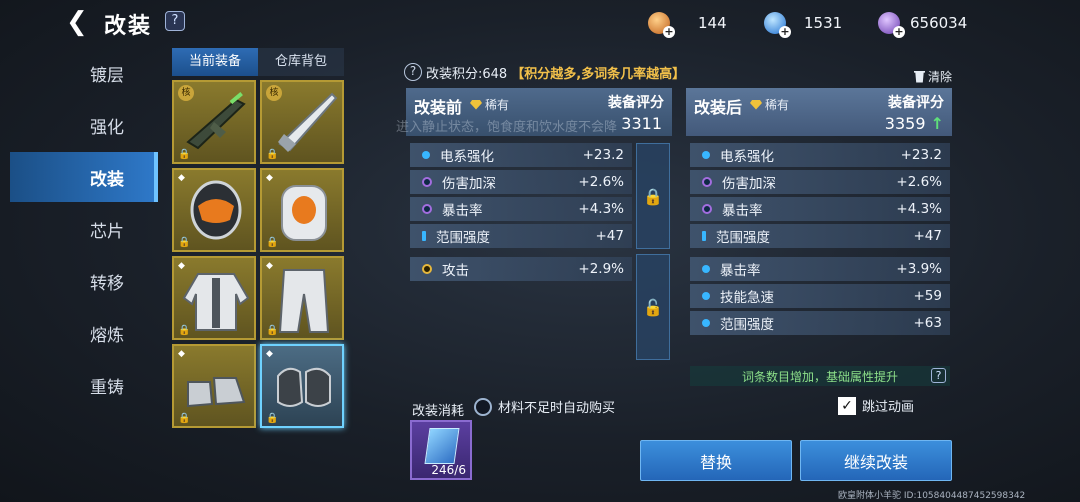  I want to click on skip-animation-checkbox: ✓ 跳过动画, so click(876, 405).